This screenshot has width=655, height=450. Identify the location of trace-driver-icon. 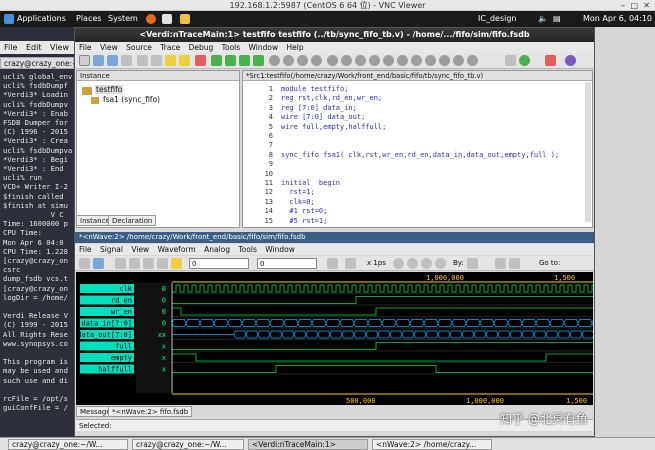
(200, 60).